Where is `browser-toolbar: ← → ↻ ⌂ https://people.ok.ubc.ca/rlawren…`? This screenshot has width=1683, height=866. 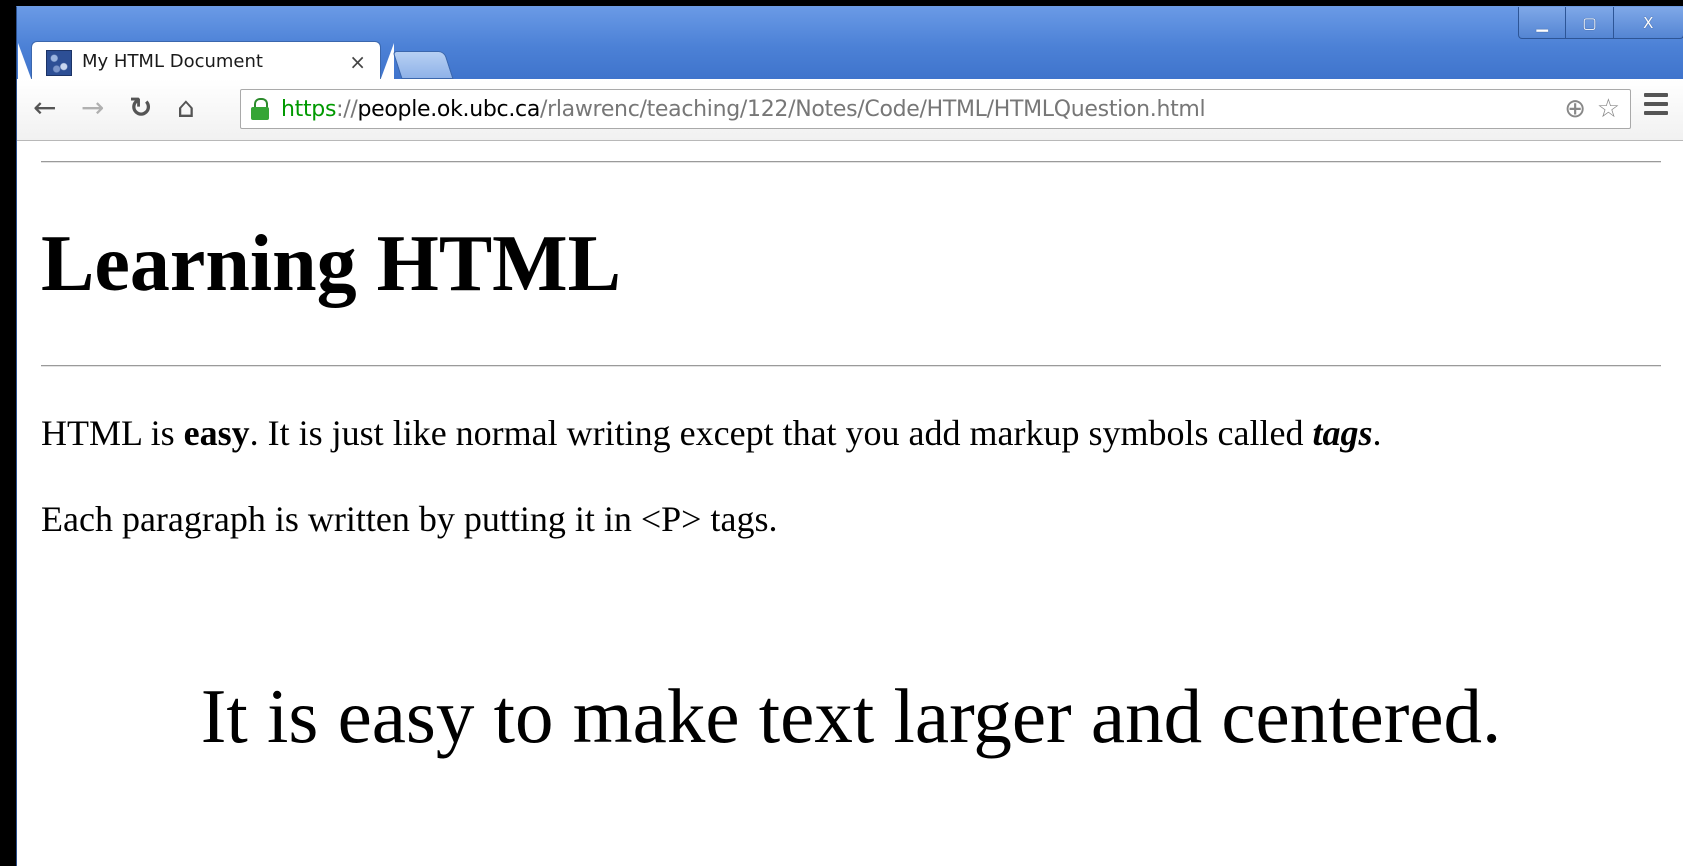 browser-toolbar: ← → ↻ ⌂ https://people.ok.ubc.ca/rlawren… is located at coordinates (850, 110).